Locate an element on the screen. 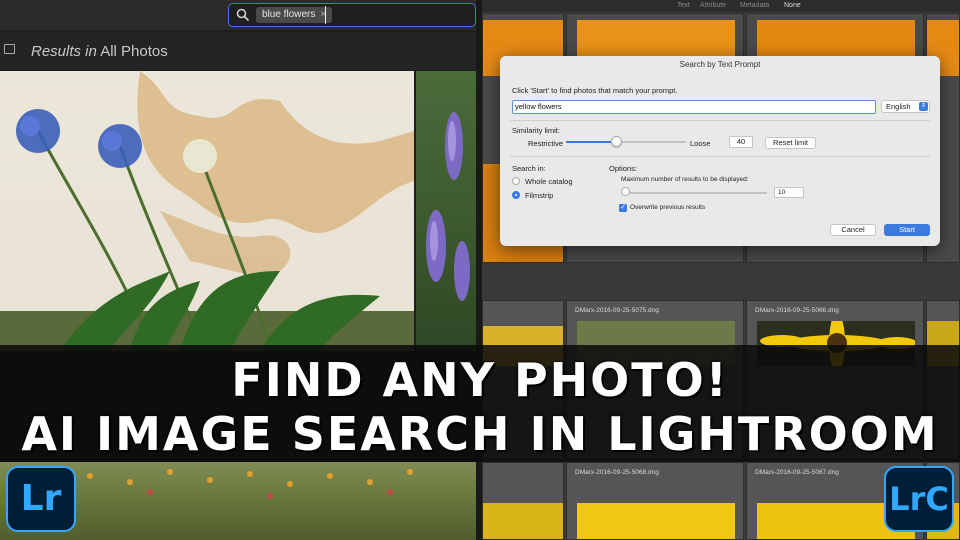  top-toolbar: blue flowers × is located at coordinates (238, 15).